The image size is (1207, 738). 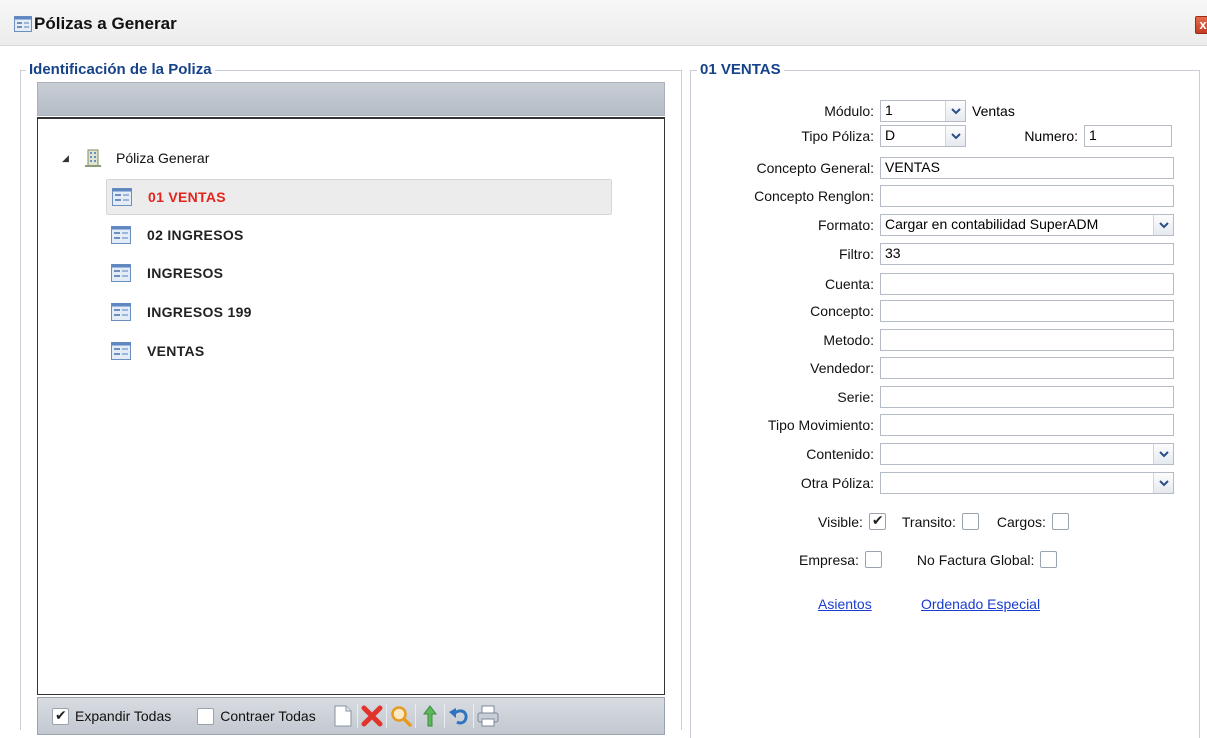 I want to click on otra-poliza-label: Otra Póliza:, so click(x=837, y=483).